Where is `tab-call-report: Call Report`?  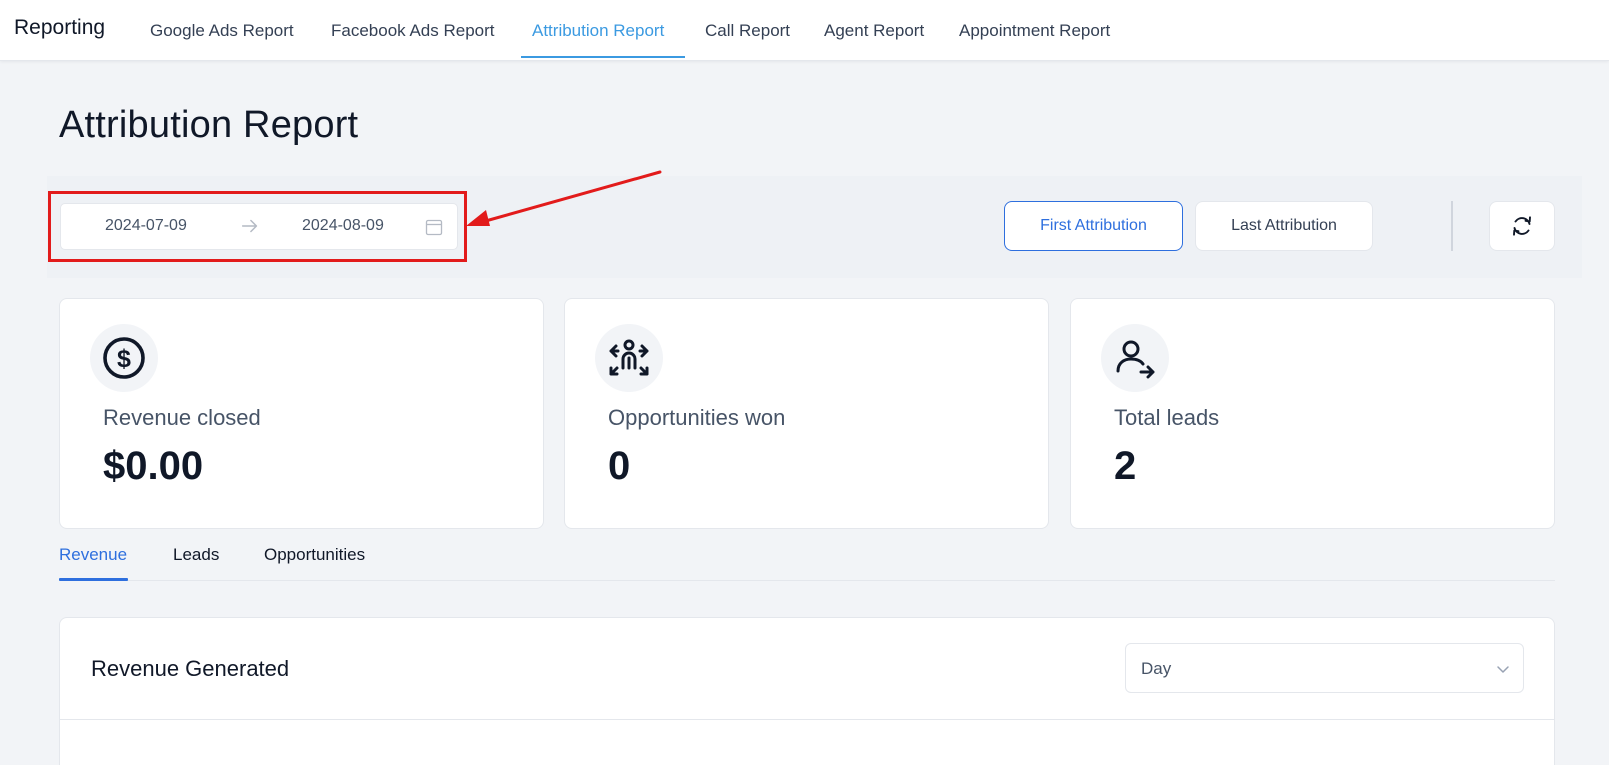
tab-call-report: Call Report is located at coordinates (747, 31).